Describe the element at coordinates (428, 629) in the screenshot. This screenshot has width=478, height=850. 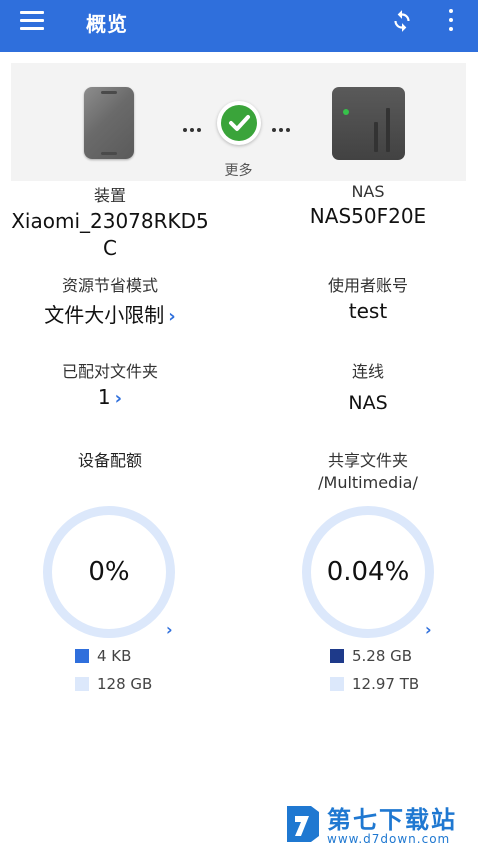
I see `shared-folder-arrow-icon: ›` at that location.